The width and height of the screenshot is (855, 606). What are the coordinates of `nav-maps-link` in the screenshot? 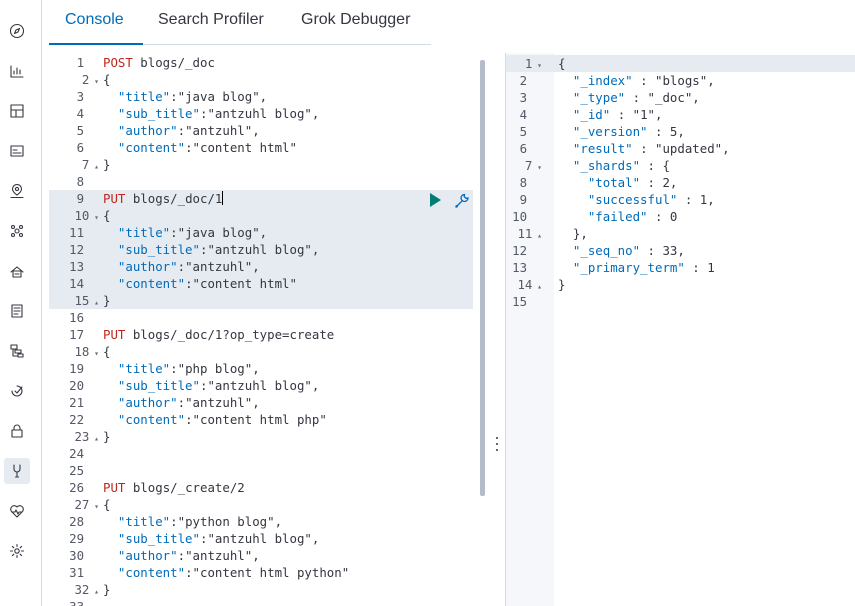 It's located at (17, 151).